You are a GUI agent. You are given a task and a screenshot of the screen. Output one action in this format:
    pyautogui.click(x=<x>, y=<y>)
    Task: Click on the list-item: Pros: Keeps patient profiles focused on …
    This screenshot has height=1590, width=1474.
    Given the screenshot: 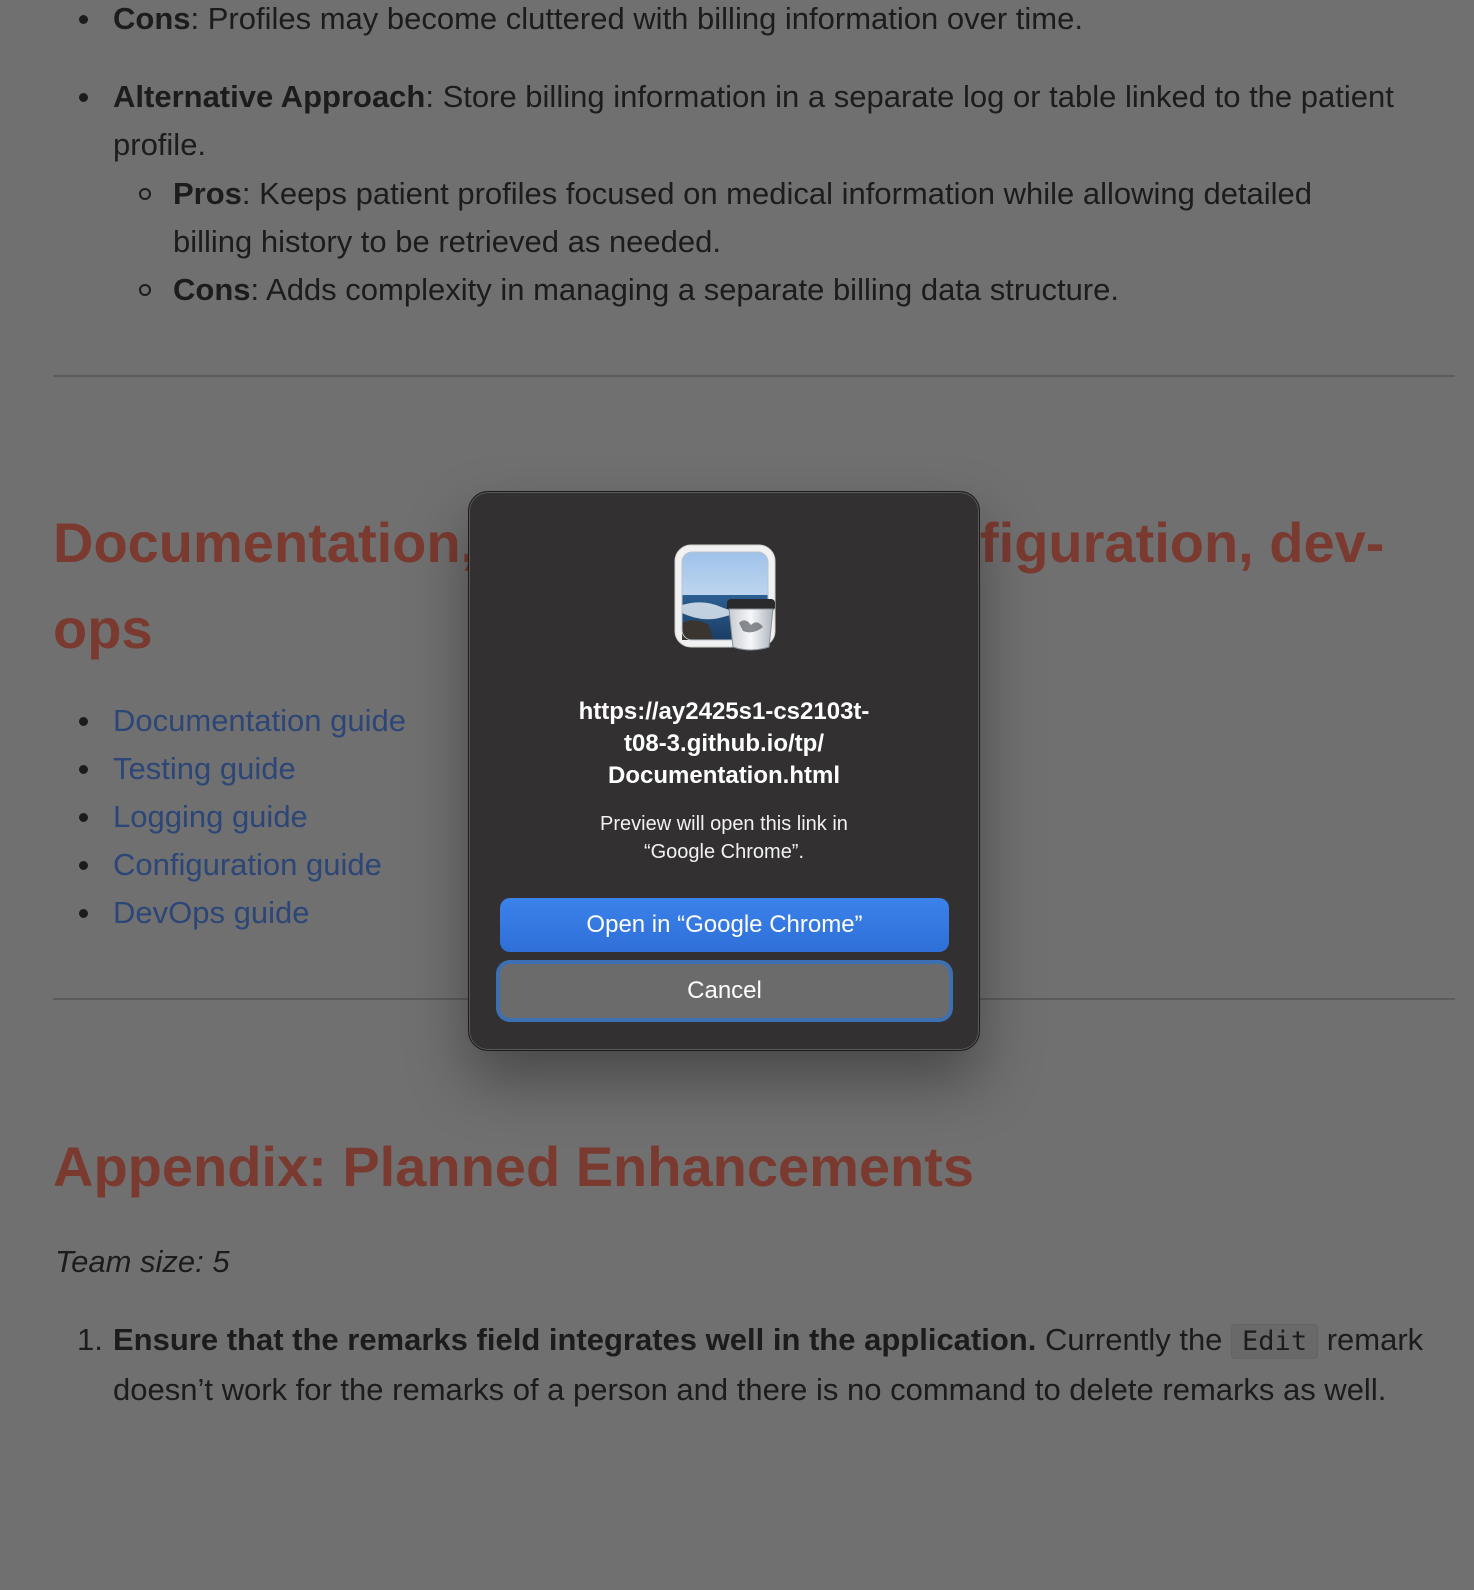 What is the action you would take?
    pyautogui.click(x=791, y=218)
    